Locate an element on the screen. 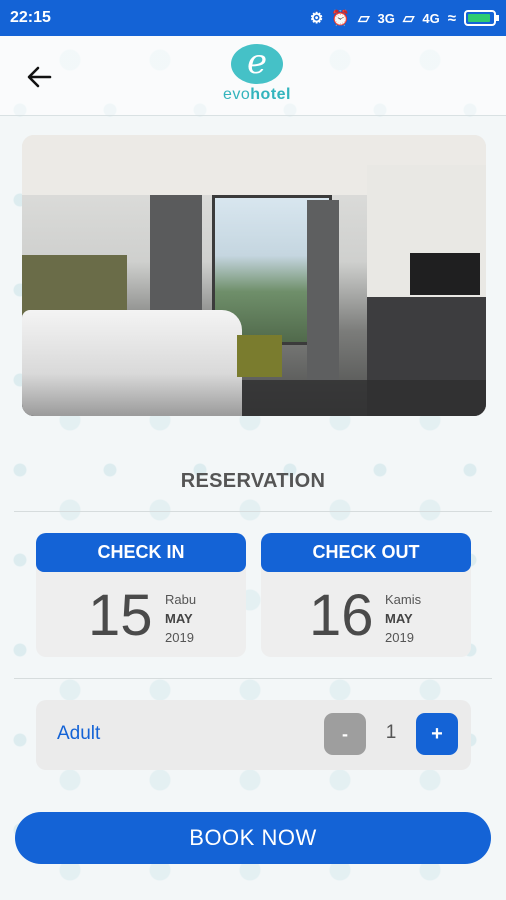 The width and height of the screenshot is (506, 900). adult-guest-row: Adult - 1 + is located at coordinates (253, 735).